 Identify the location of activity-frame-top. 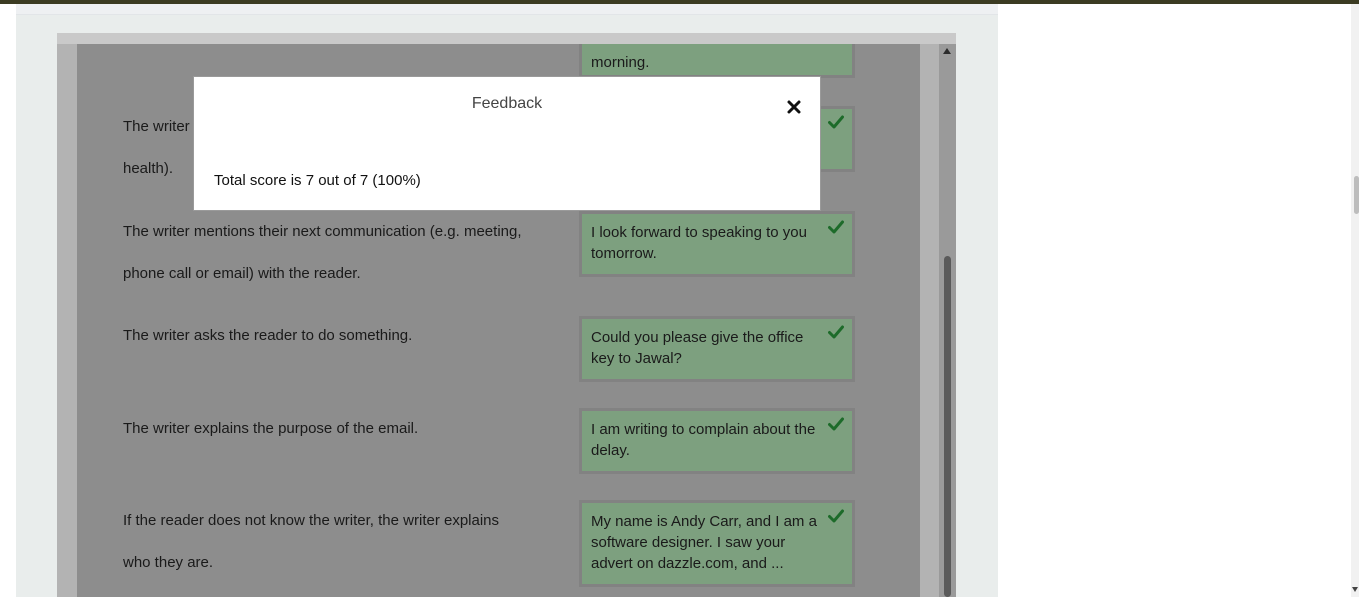
(506, 38).